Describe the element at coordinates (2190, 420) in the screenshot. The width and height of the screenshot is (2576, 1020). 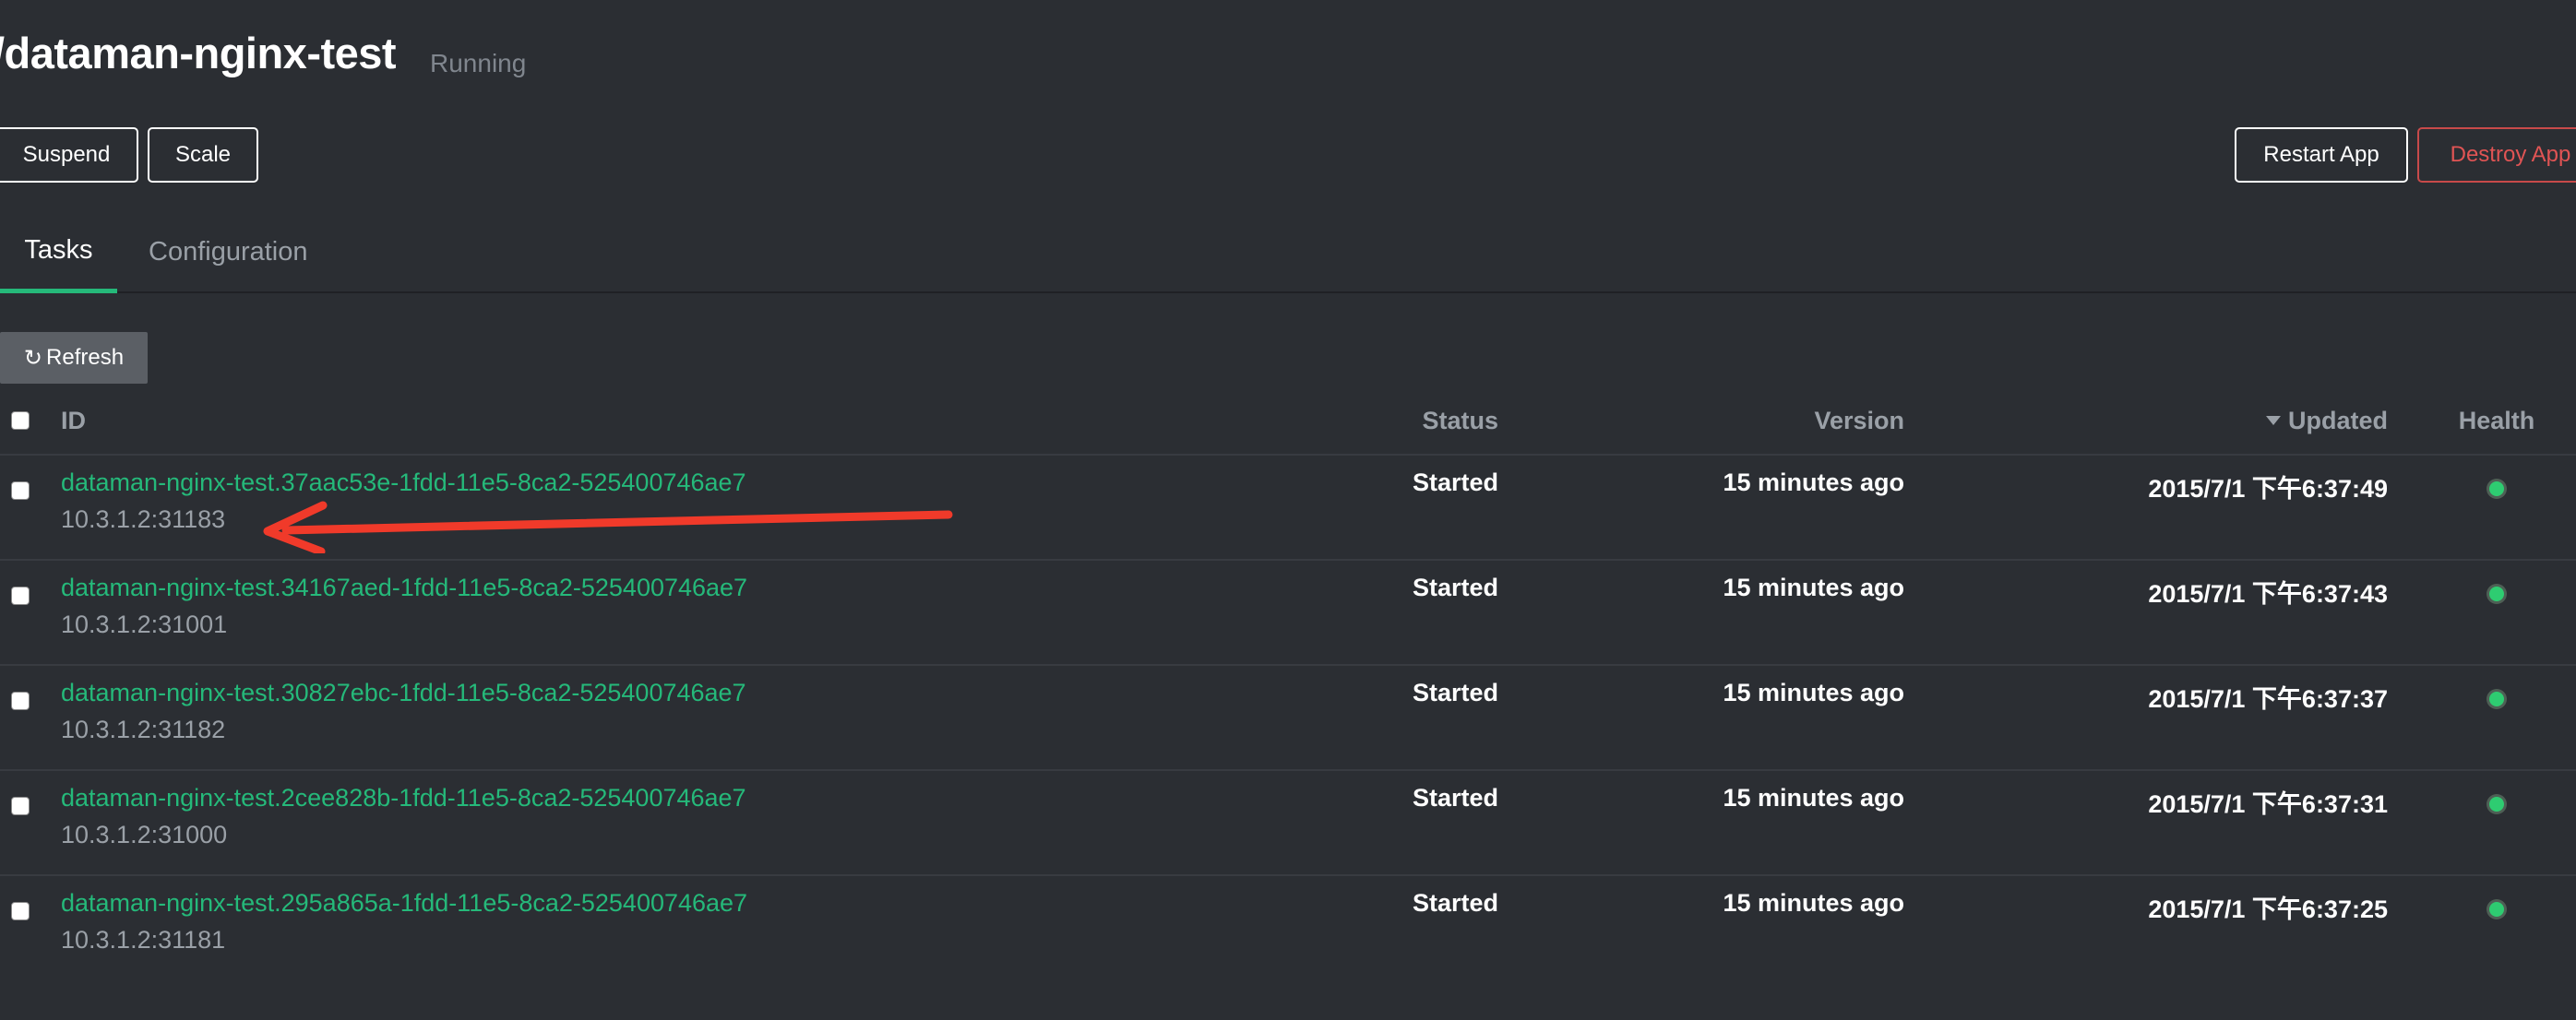
I see `column-header-updated: Updated` at that location.